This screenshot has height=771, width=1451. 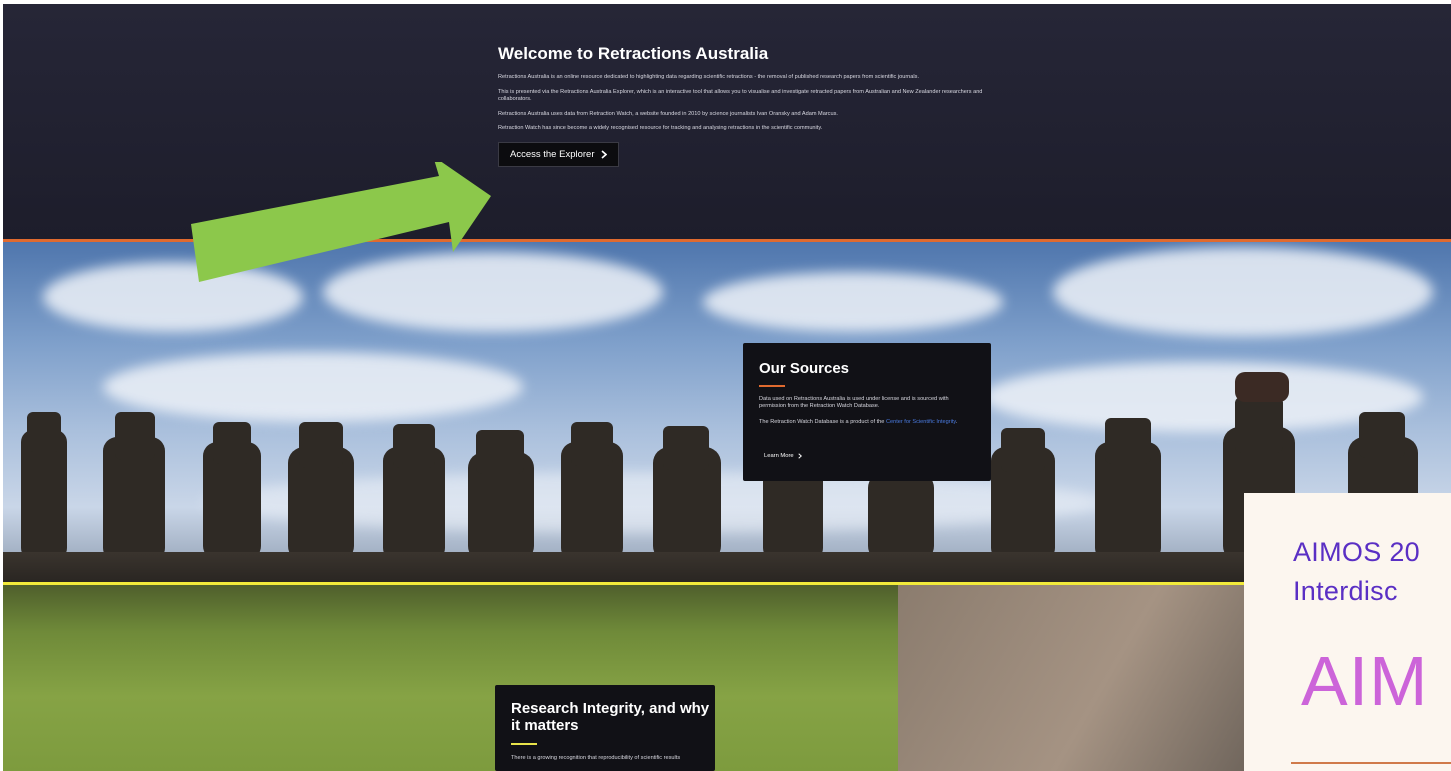 What do you see at coordinates (341, 222) in the screenshot?
I see `arrow-icon` at bounding box center [341, 222].